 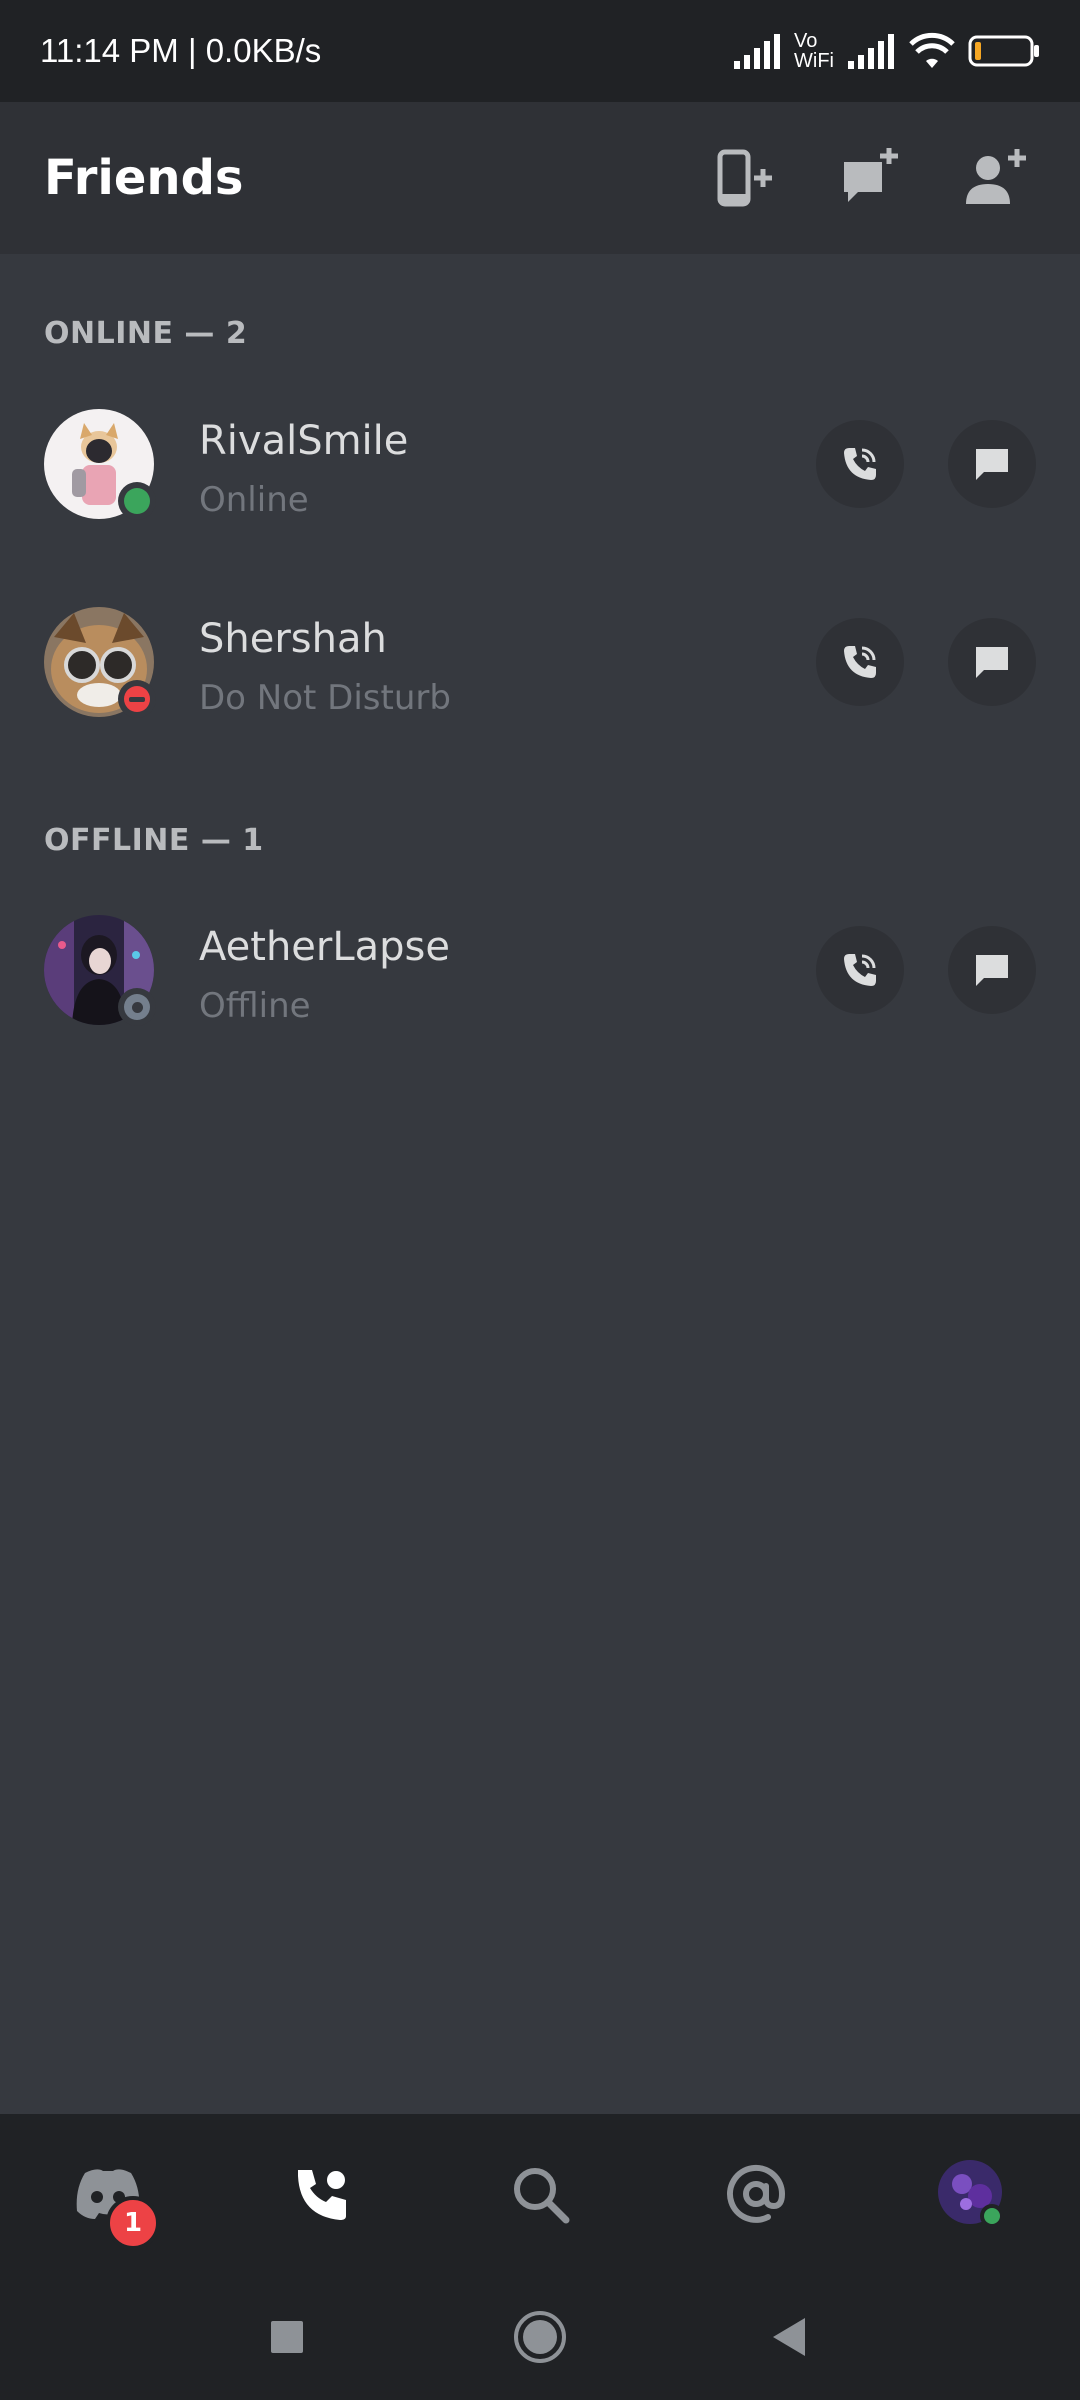 I want to click on chat-add-icon, so click(x=871, y=175).